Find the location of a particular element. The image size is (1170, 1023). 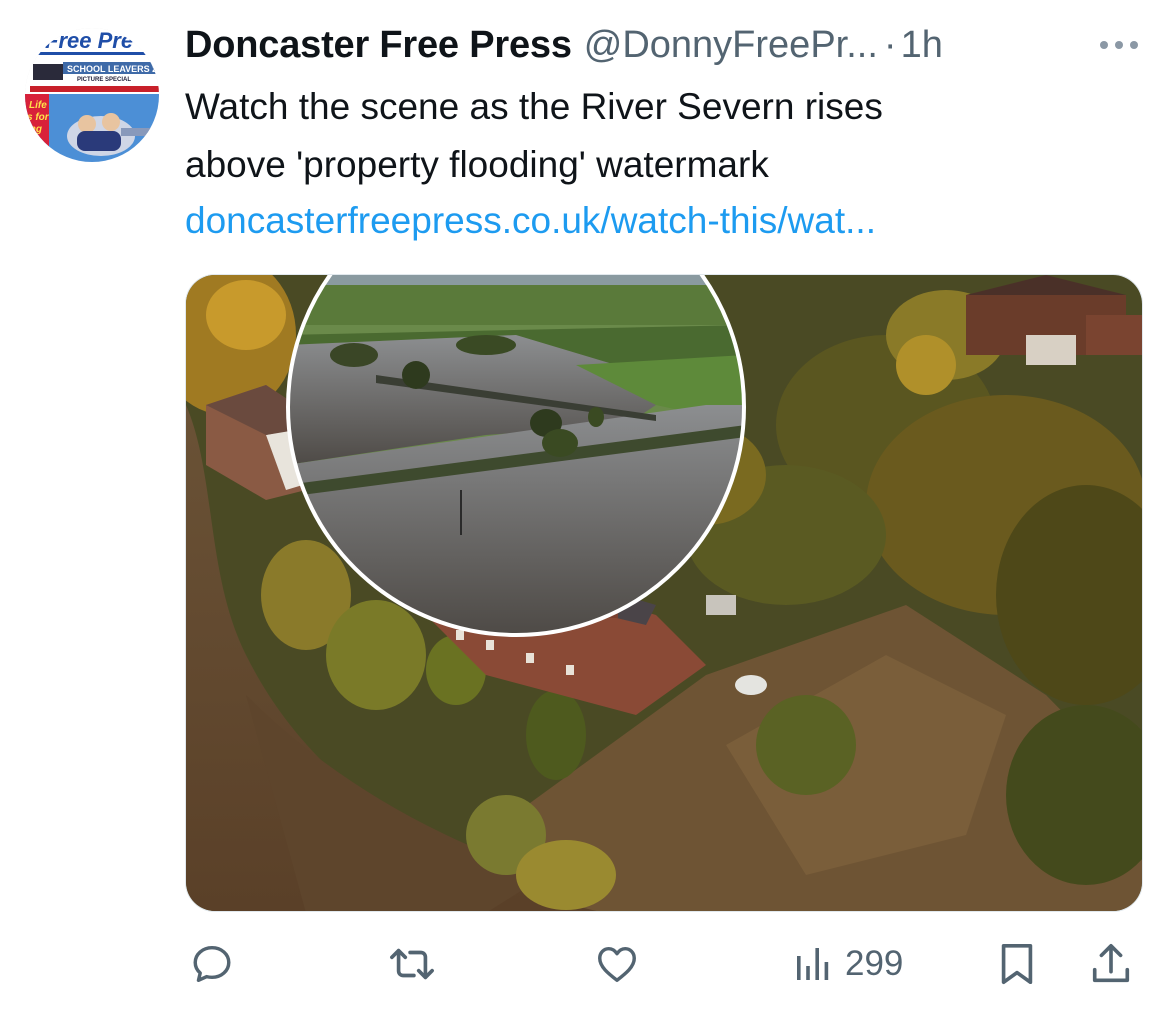

bookmark-icon is located at coordinates (1017, 964).